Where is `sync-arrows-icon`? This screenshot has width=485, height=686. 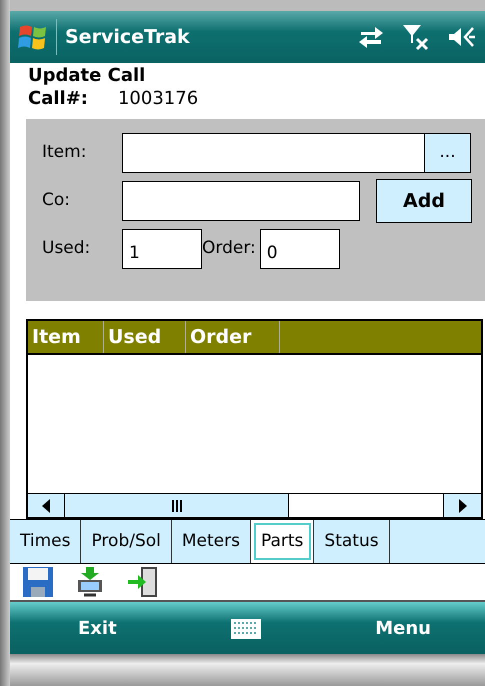
sync-arrows-icon is located at coordinates (371, 37).